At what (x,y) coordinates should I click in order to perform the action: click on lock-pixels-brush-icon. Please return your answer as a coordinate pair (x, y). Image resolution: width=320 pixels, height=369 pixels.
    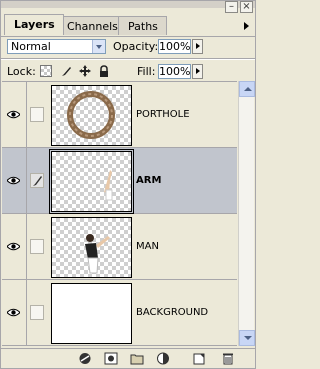
    Looking at the image, I should click on (66, 71).